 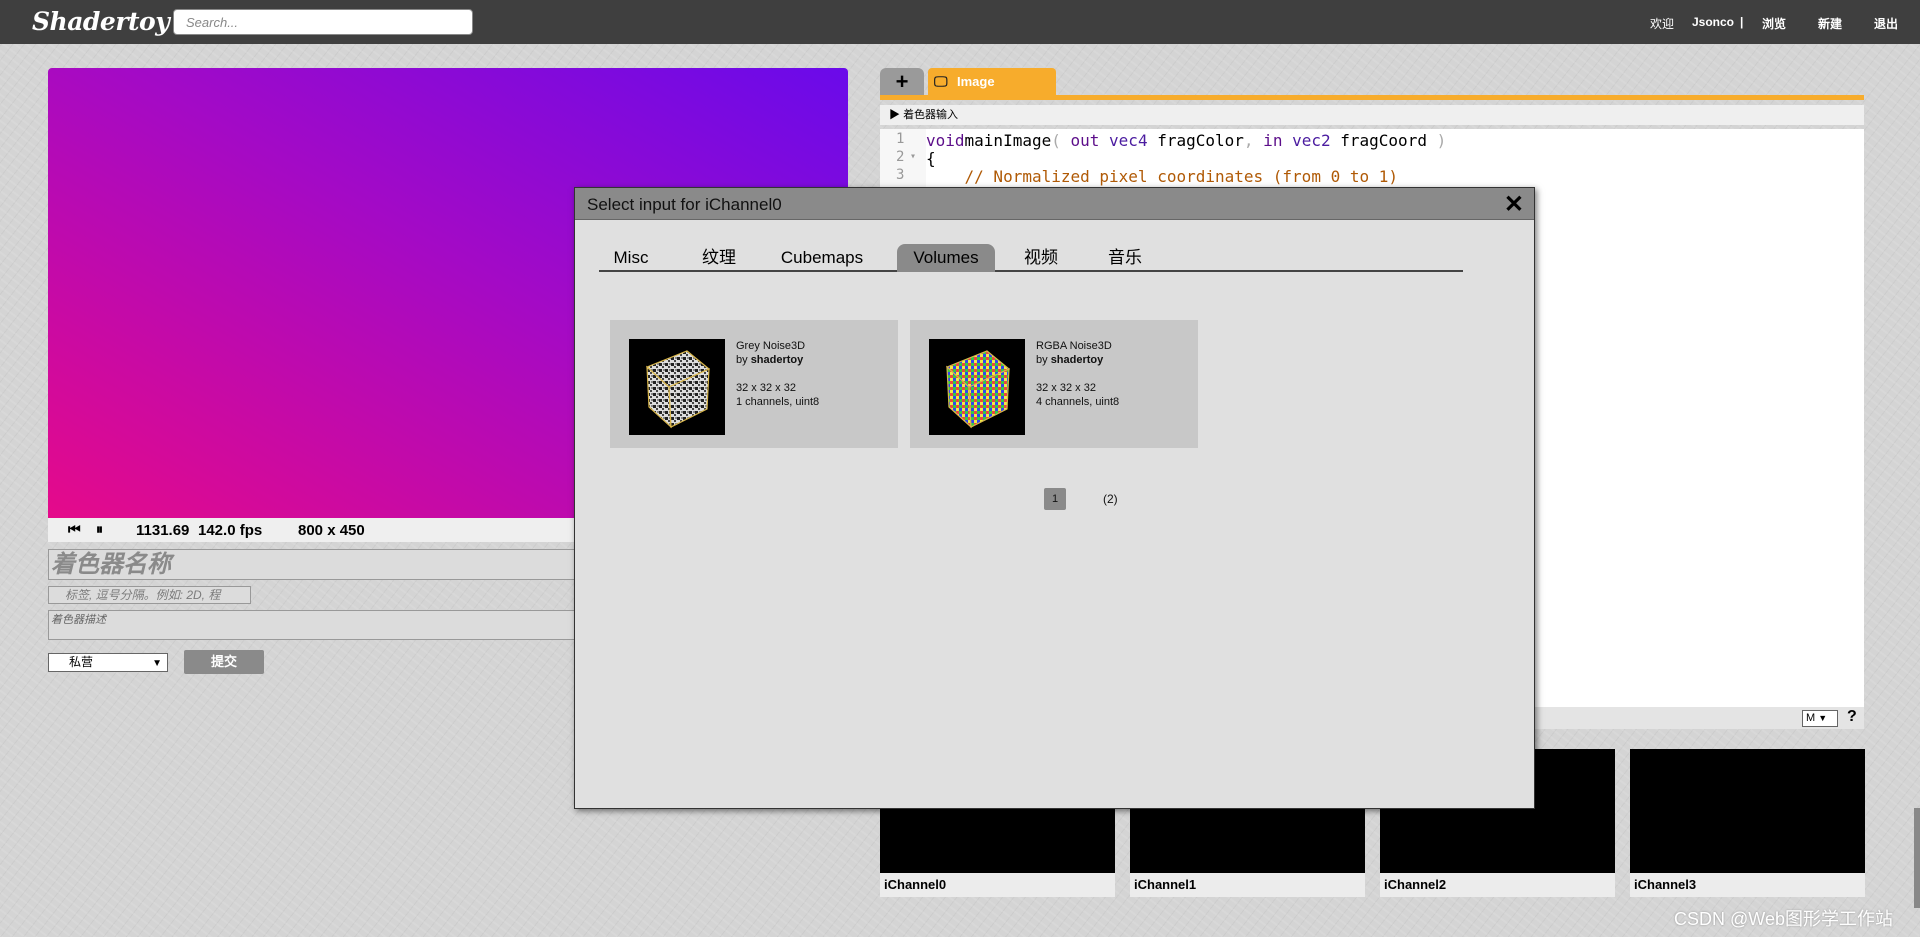 I want to click on add-tab-button: +, so click(x=902, y=81).